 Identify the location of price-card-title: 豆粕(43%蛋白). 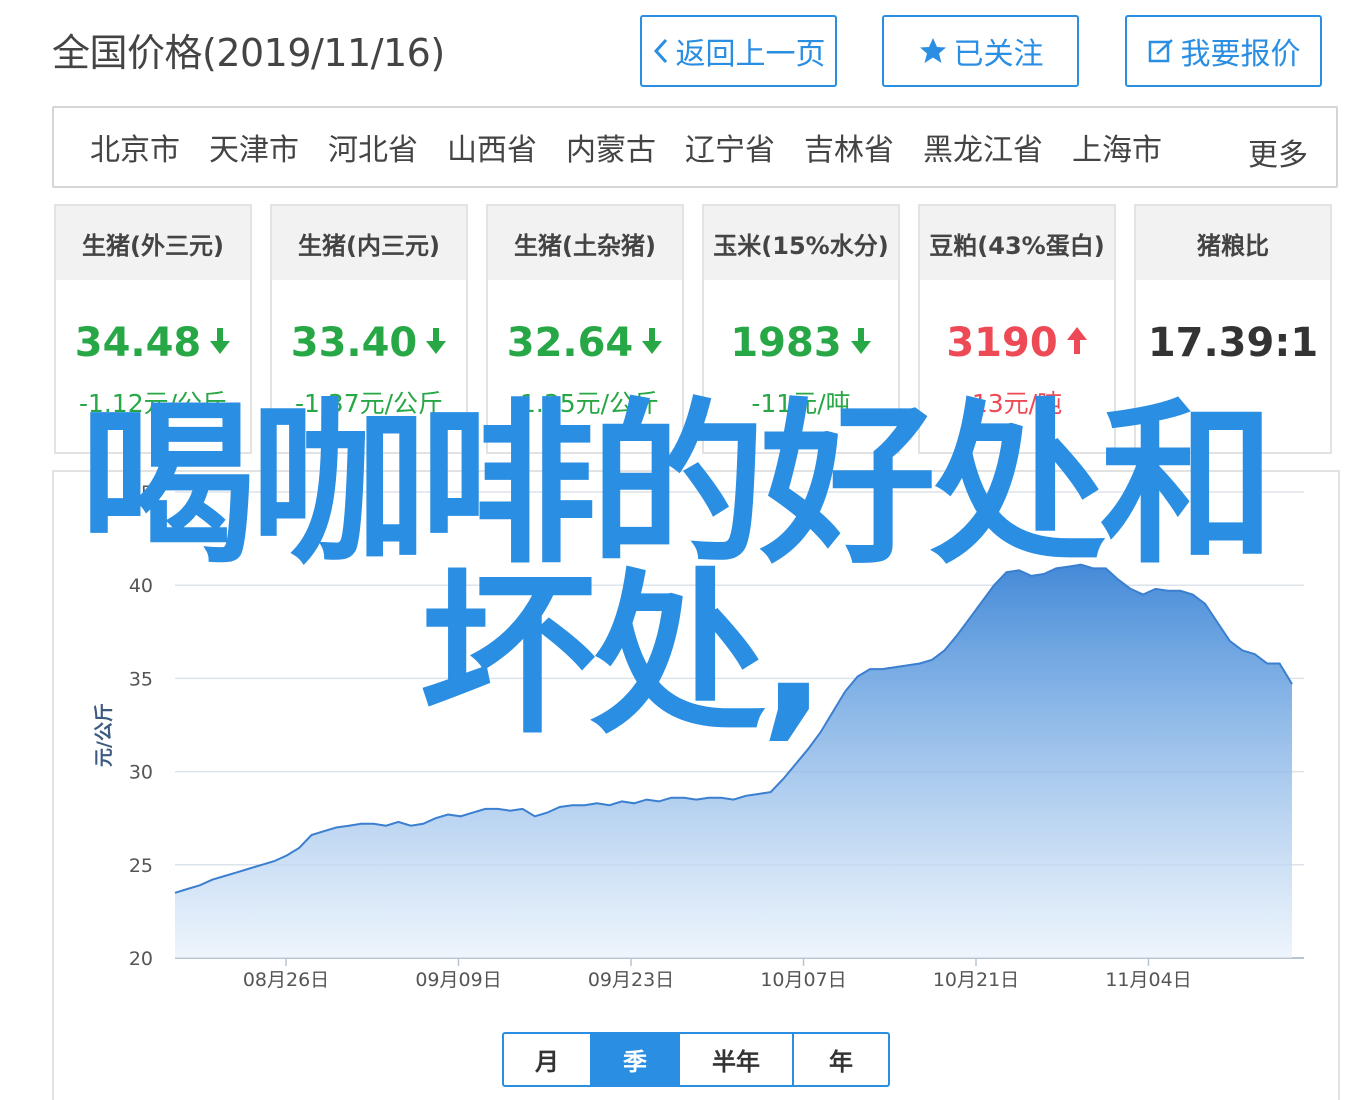
(1017, 243).